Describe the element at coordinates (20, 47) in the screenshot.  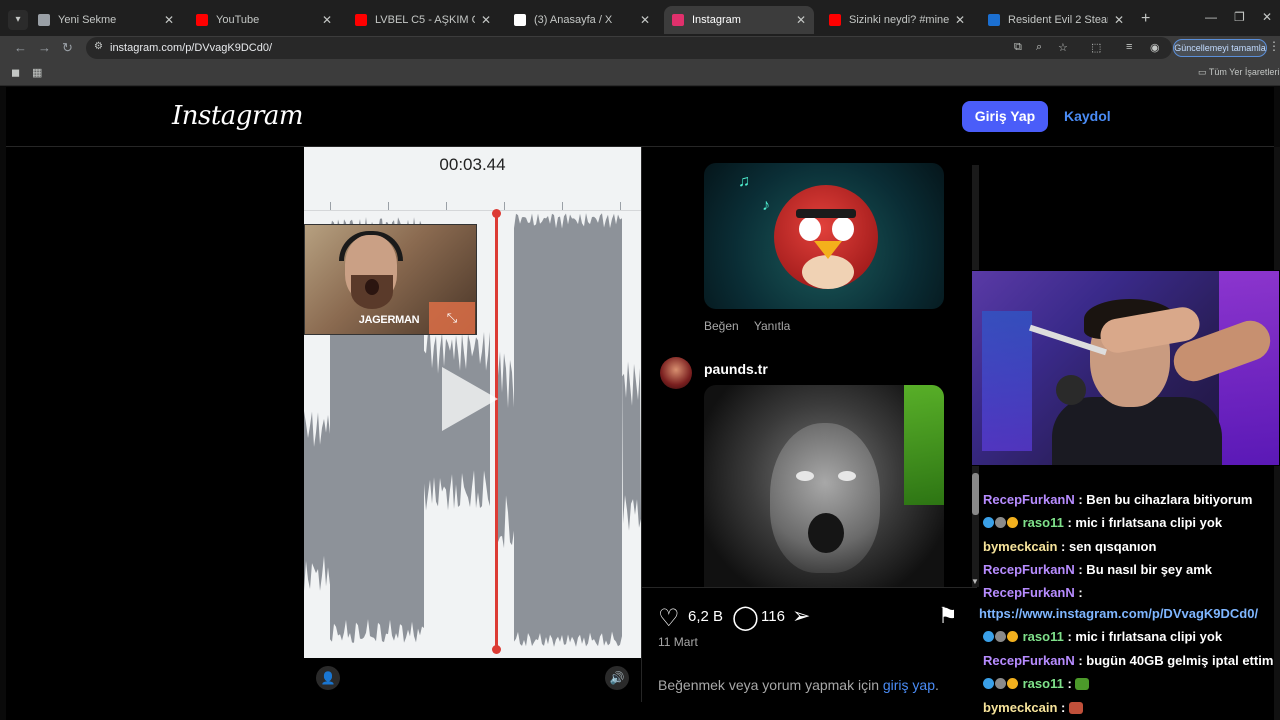
I see `back-icon: ←` at that location.